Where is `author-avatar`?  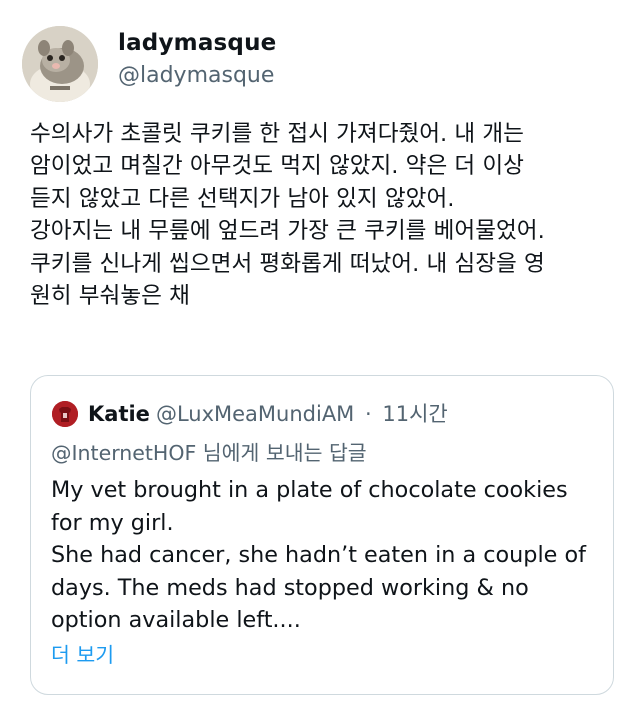 author-avatar is located at coordinates (60, 64).